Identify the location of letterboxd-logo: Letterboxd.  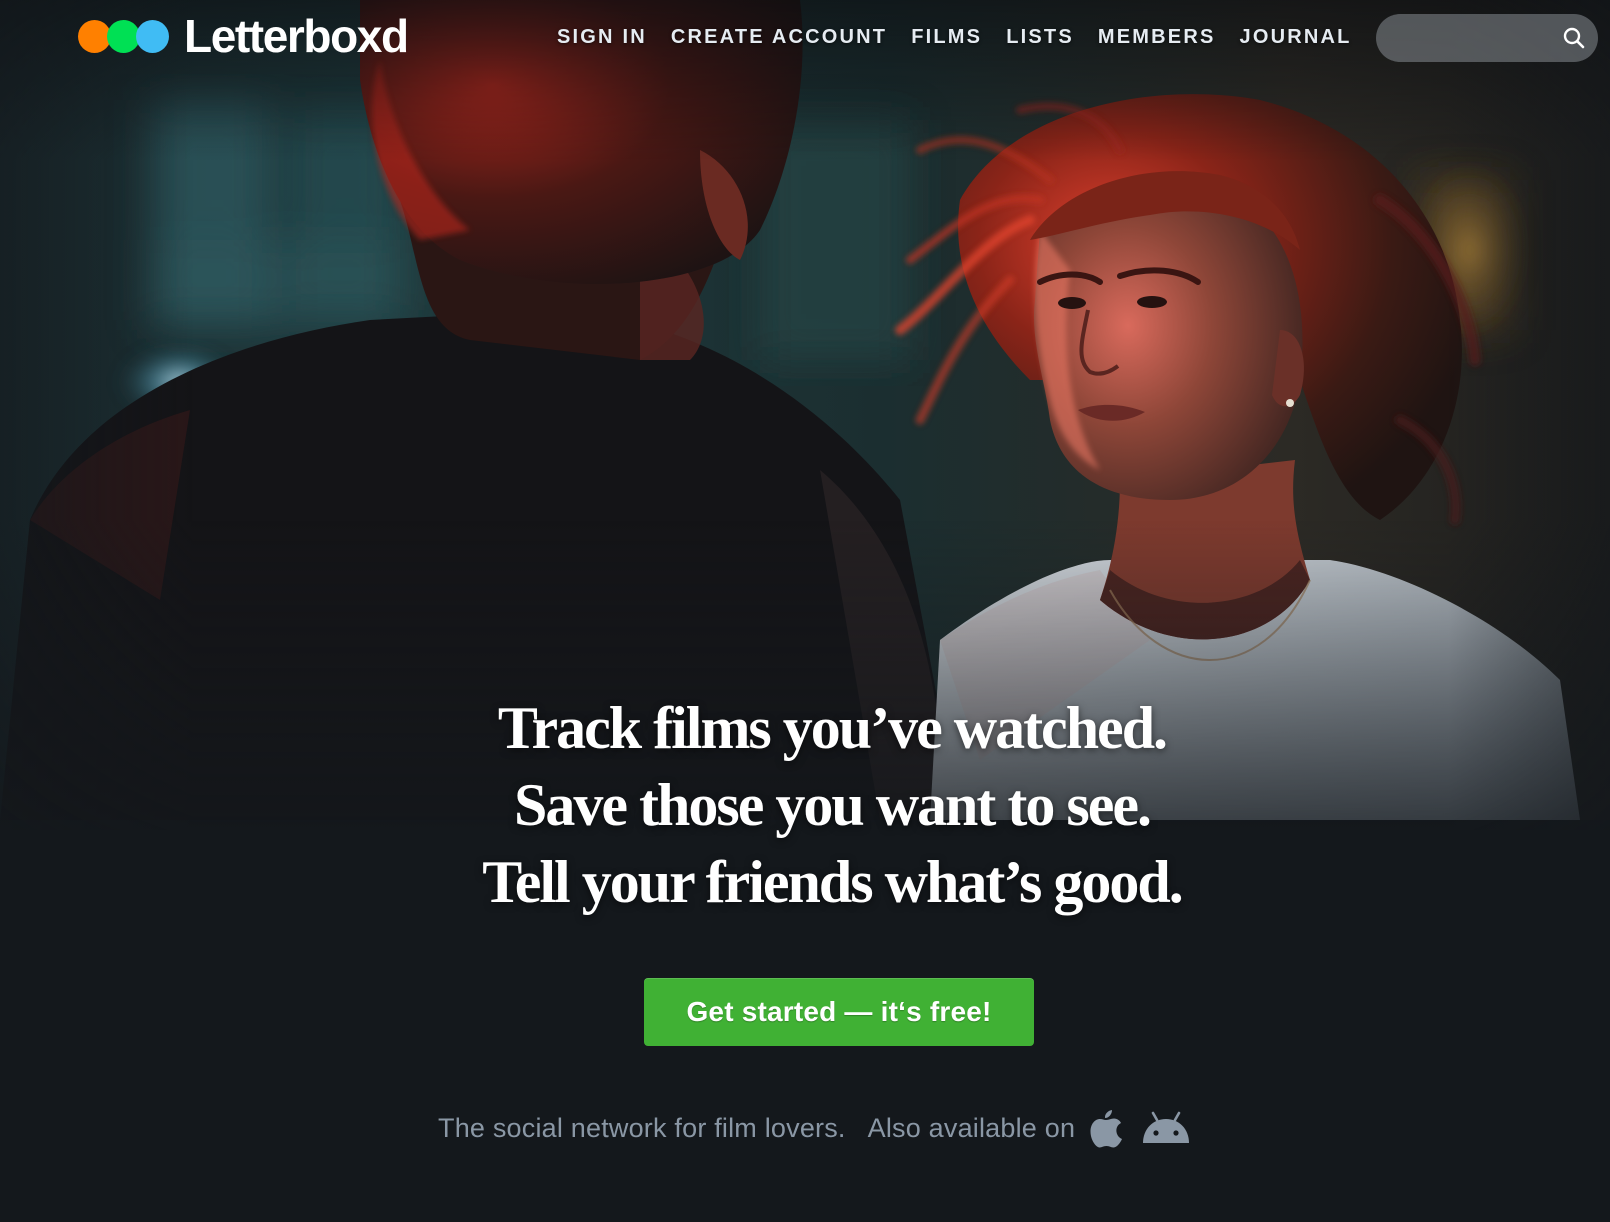
(243, 36).